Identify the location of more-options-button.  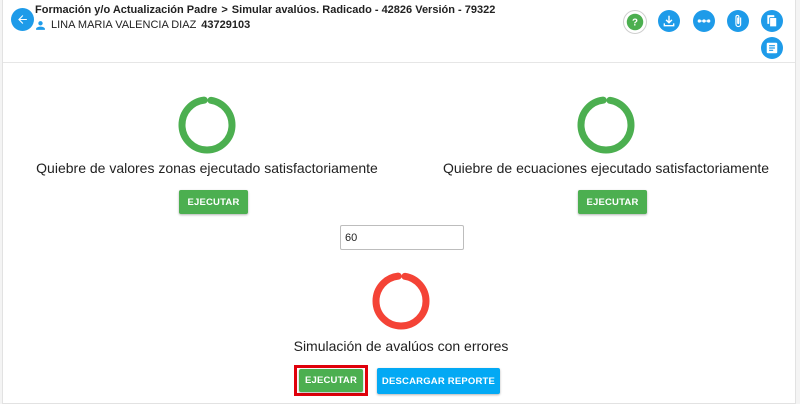
(704, 21).